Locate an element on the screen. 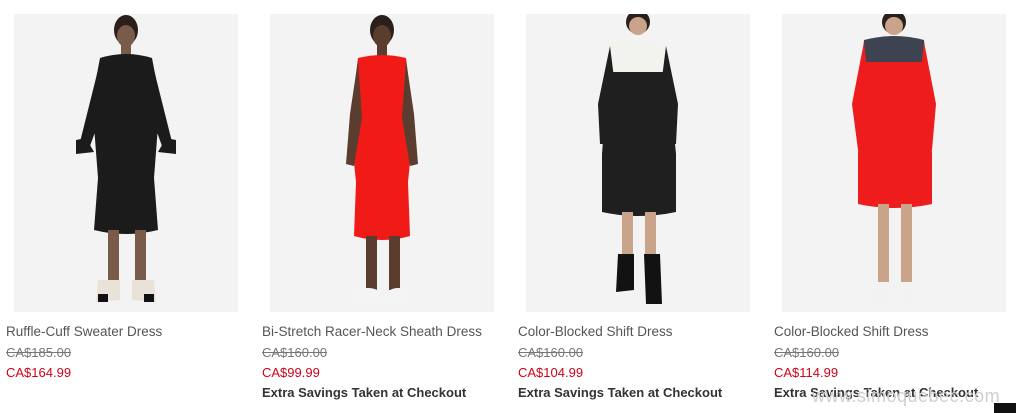  watermark: www.simoquebec.com is located at coordinates (906, 396).